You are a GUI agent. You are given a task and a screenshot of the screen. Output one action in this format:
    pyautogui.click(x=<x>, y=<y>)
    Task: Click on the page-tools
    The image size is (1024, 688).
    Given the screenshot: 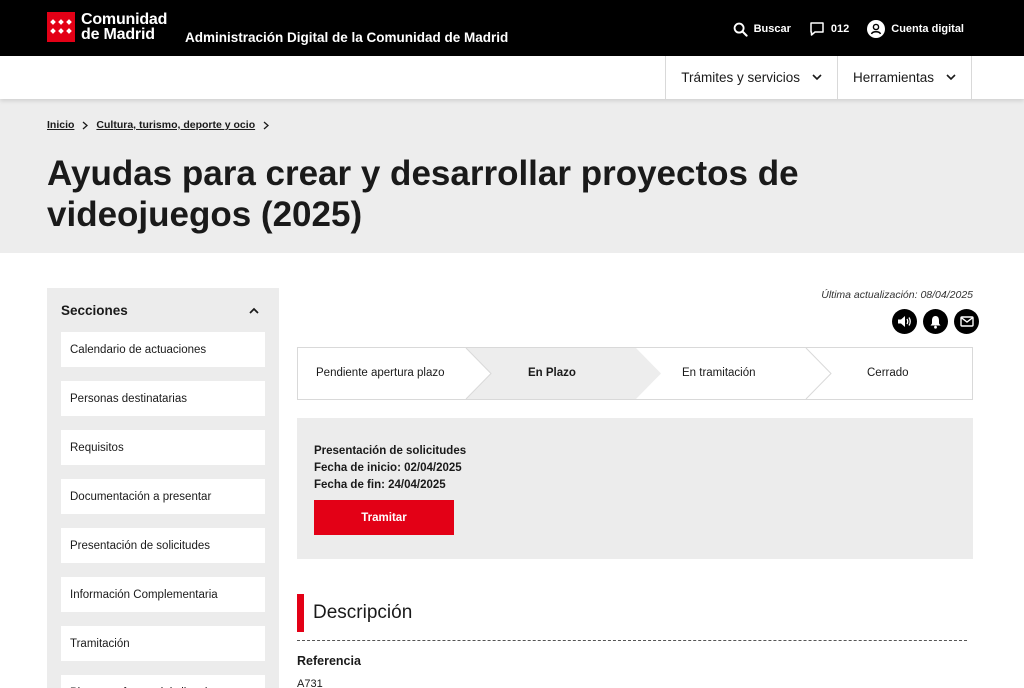 What is the action you would take?
    pyautogui.click(x=935, y=321)
    